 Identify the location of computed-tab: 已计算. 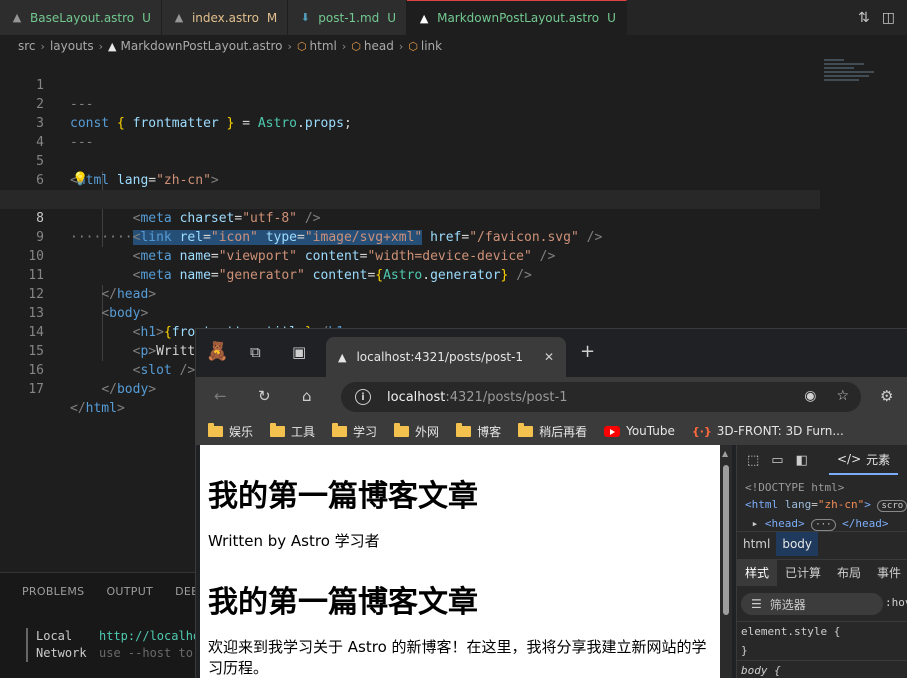
(803, 573).